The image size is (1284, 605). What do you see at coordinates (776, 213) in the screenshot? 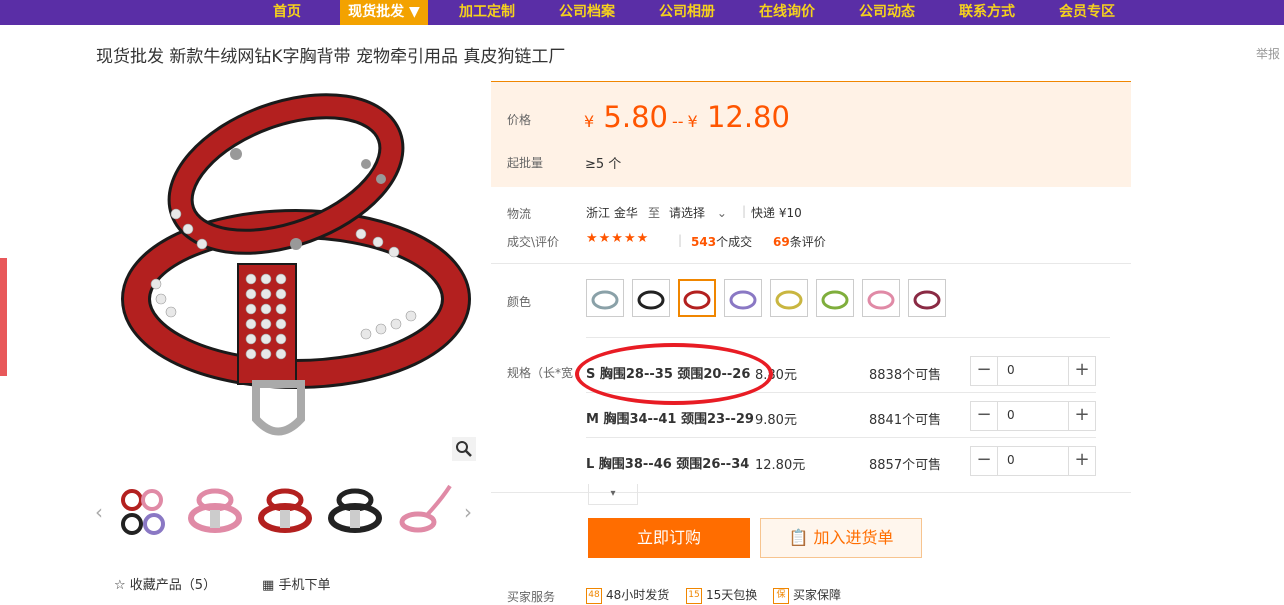
I see `express-fee: 快递 ¥10` at bounding box center [776, 213].